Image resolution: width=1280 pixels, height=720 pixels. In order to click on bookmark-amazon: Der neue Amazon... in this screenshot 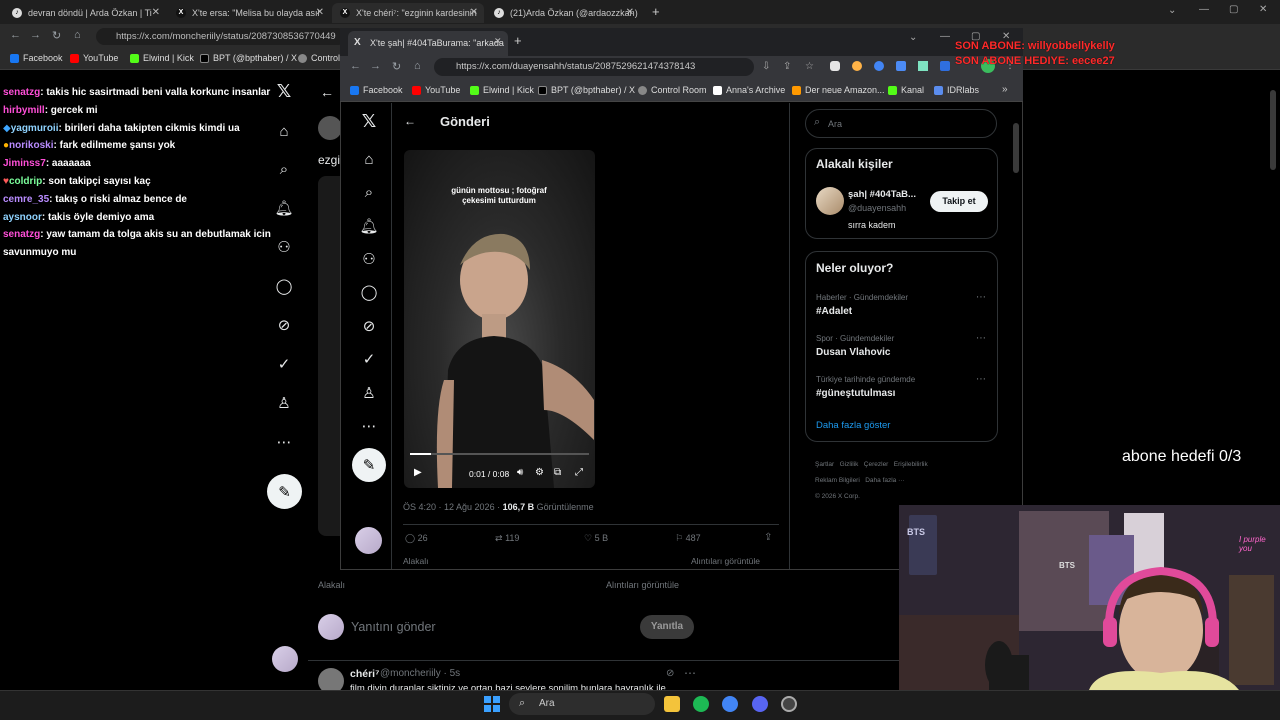, I will do `click(838, 90)`.